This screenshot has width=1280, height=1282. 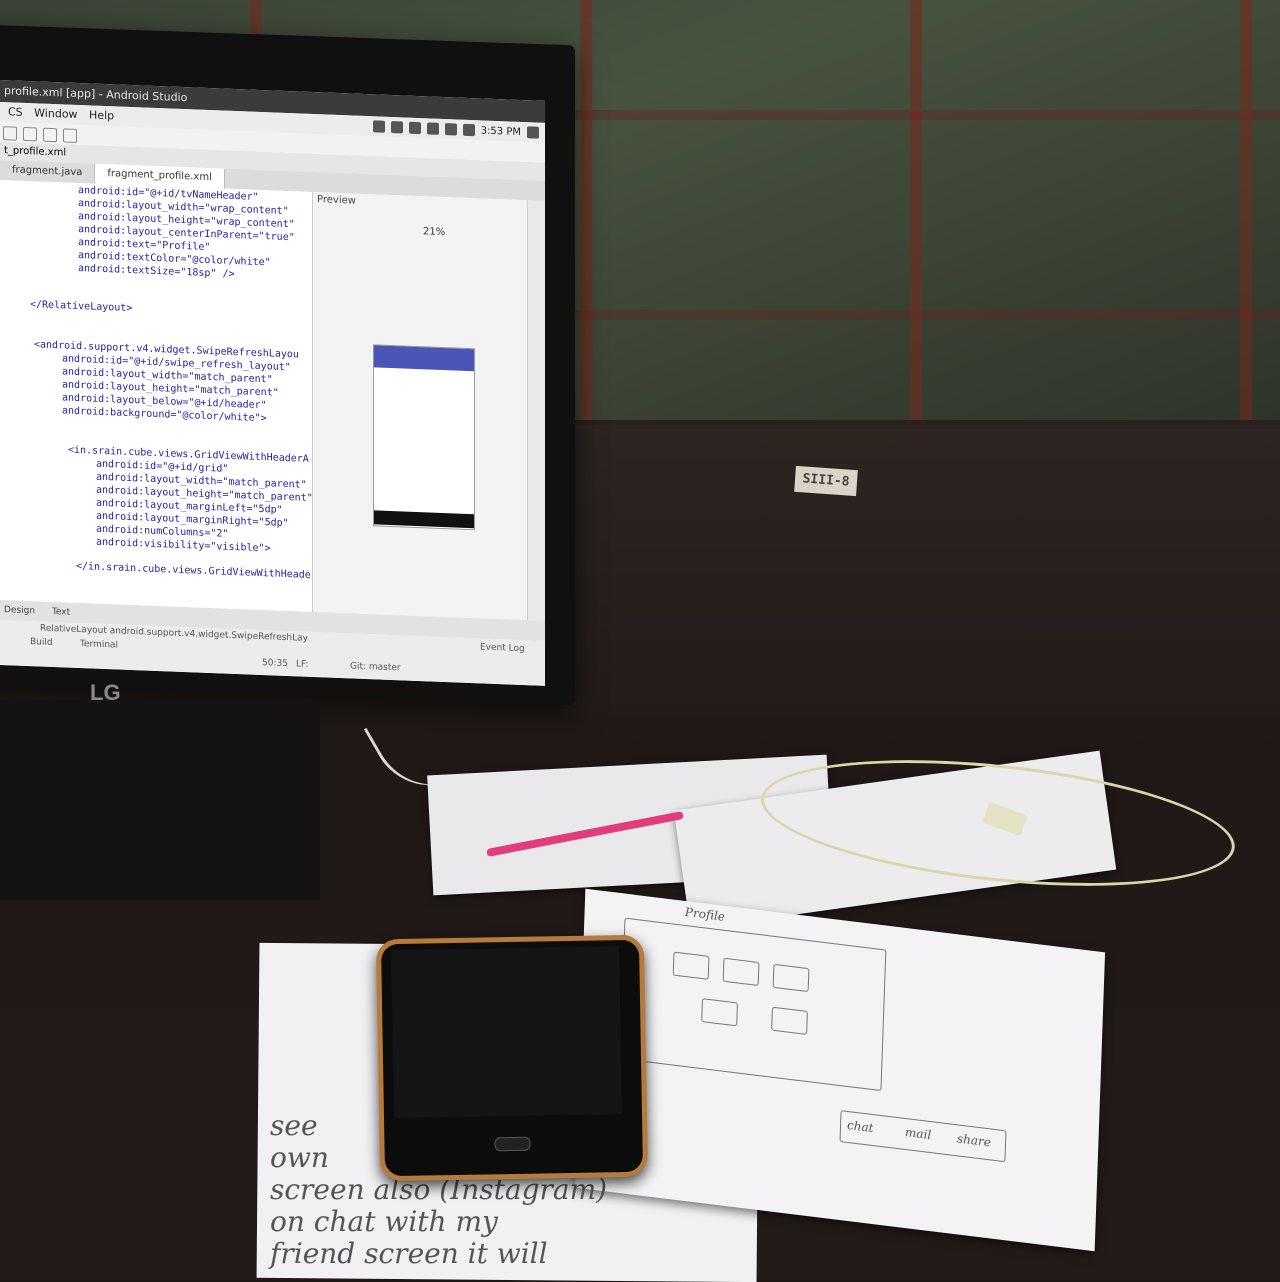 What do you see at coordinates (302, 664) in the screenshot?
I see `line-ending: LF:` at bounding box center [302, 664].